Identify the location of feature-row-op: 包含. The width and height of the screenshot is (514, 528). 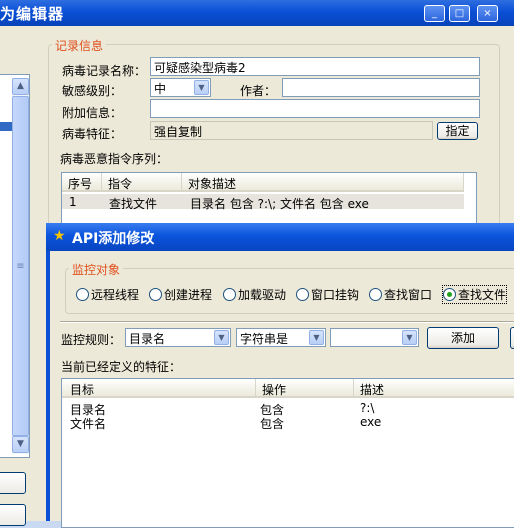
(272, 424).